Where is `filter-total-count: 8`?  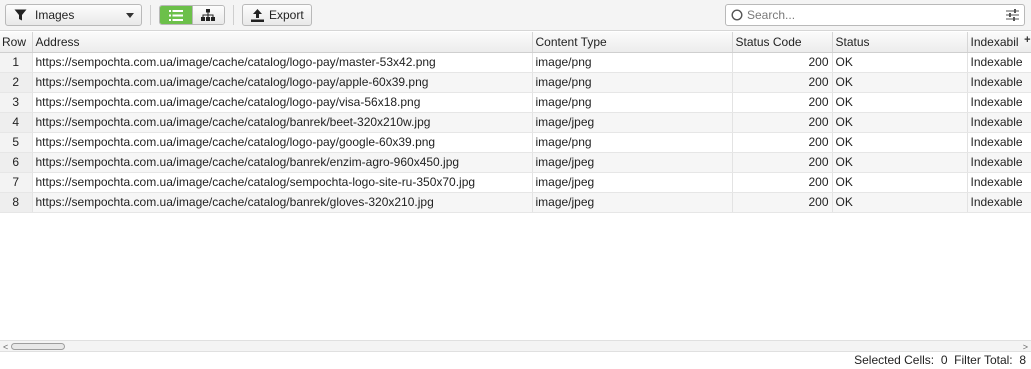
filter-total-count: 8 is located at coordinates (1022, 360).